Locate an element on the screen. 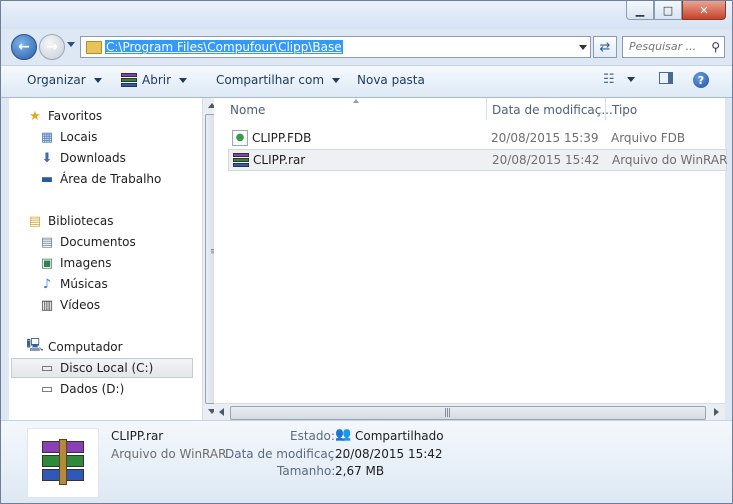  share-label: Compartilhar com is located at coordinates (270, 80).